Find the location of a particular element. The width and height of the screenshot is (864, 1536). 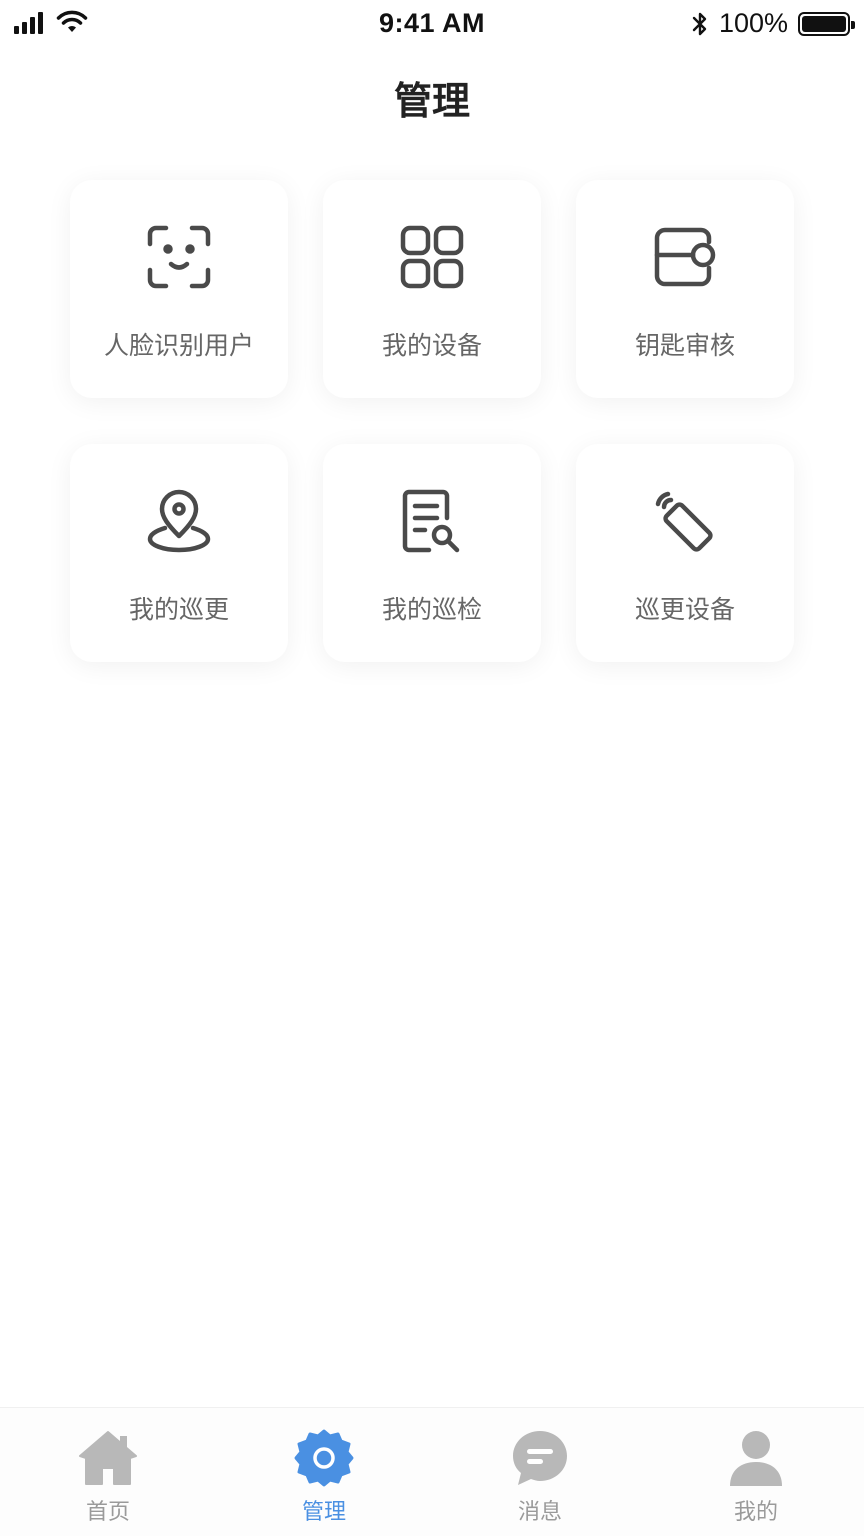

grid-item-face-recognition-users: 人脸识别用户 is located at coordinates (179, 289).